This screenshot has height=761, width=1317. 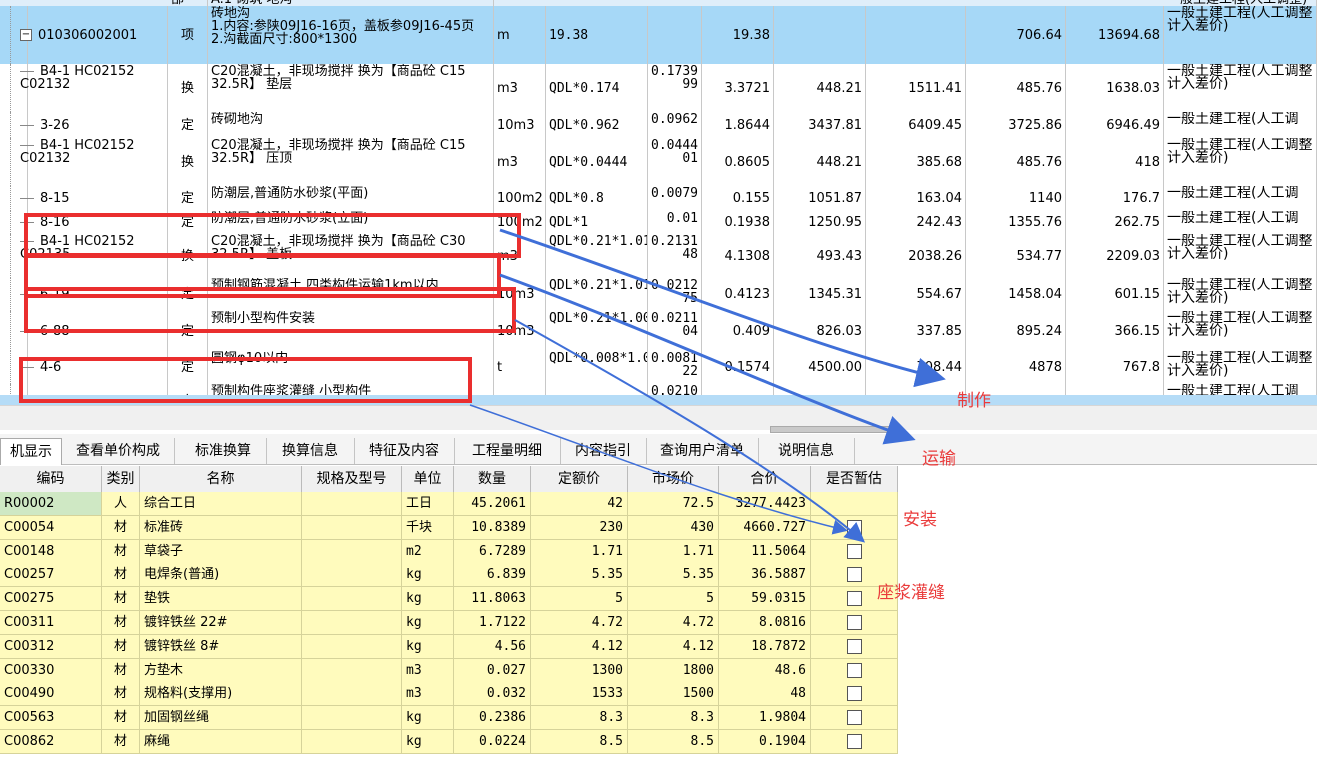 What do you see at coordinates (738, 198) in the screenshot?
I see `cell-qty: 0.155` at bounding box center [738, 198].